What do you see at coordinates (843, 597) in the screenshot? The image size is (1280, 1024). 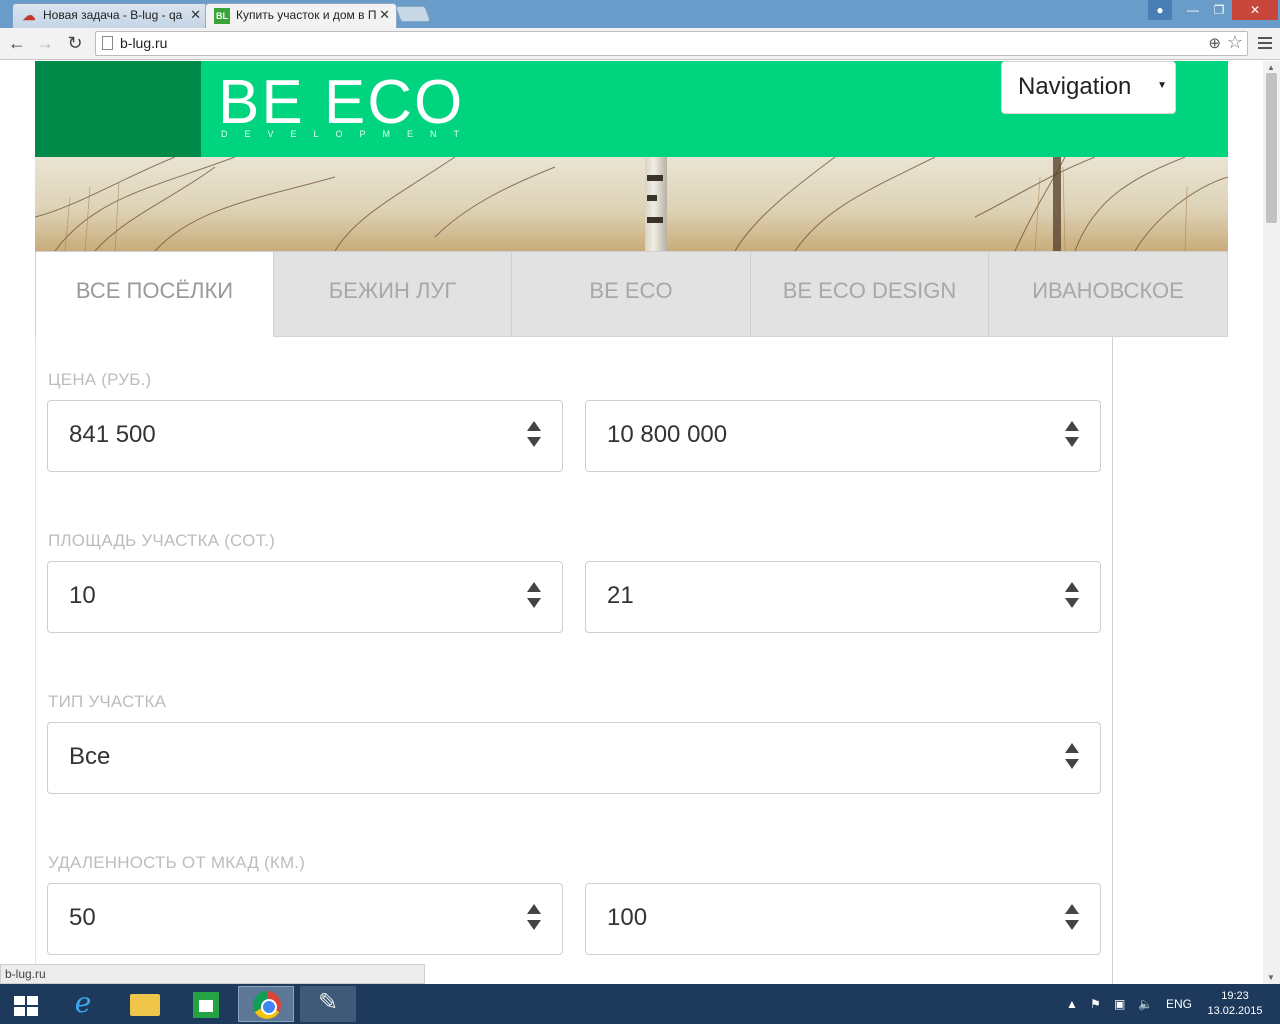 I see `area-max-select: 21` at bounding box center [843, 597].